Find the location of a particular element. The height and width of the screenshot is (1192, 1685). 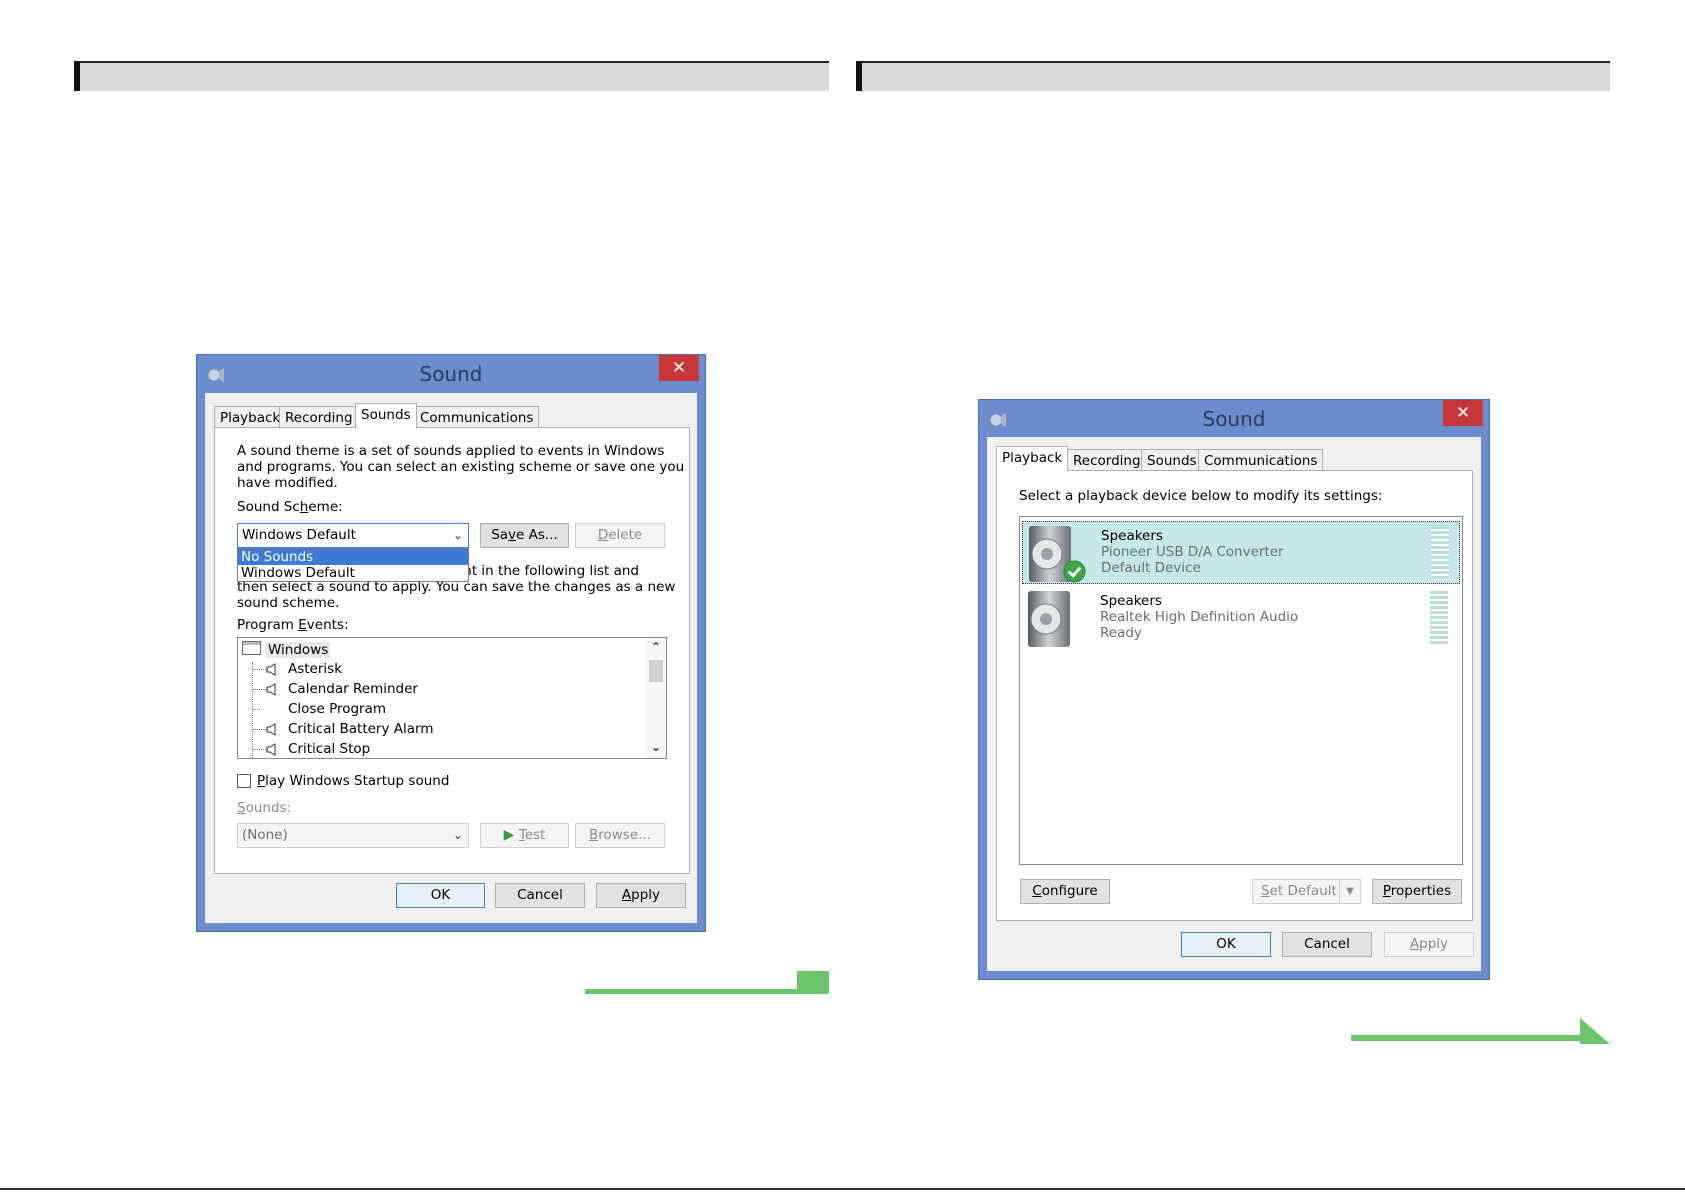

speaker-device-icon is located at coordinates (1049, 619).